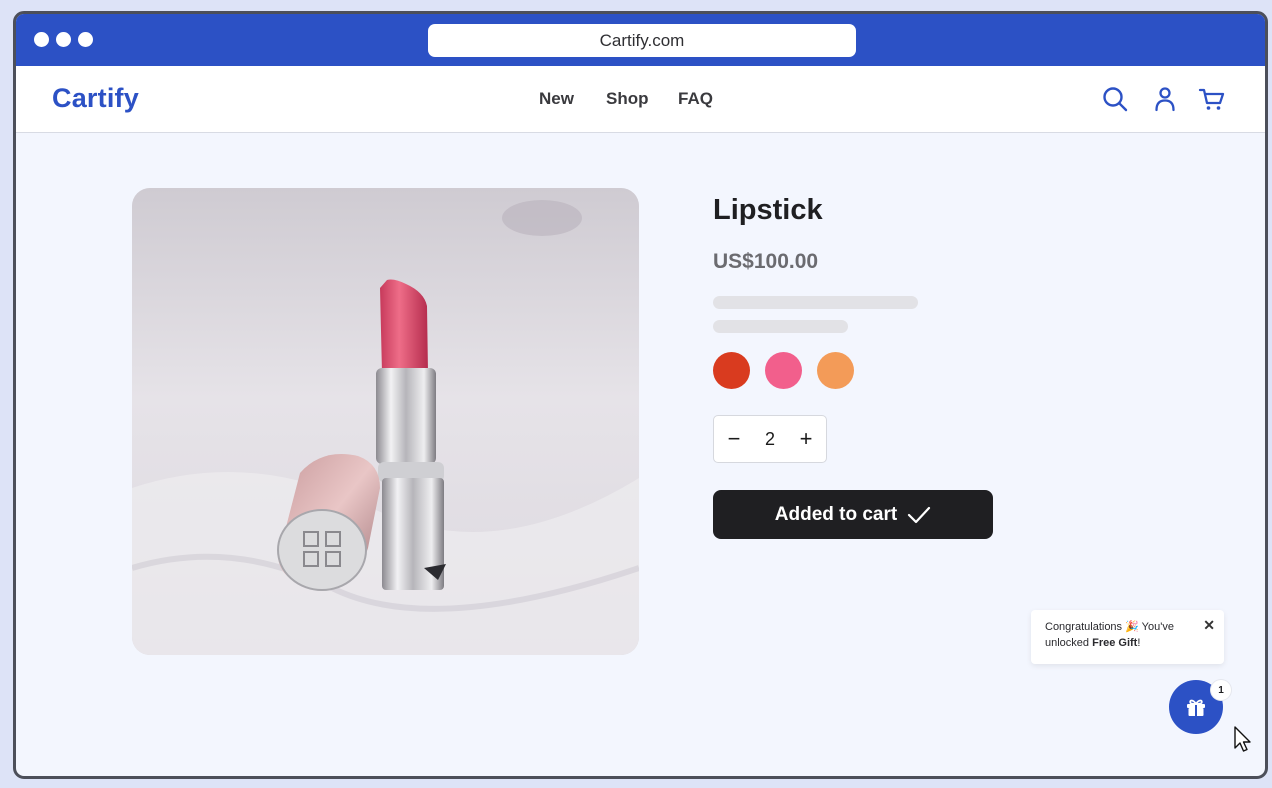 The height and width of the screenshot is (788, 1272). What do you see at coordinates (95, 98) in the screenshot?
I see `site-logo: Cartify` at bounding box center [95, 98].